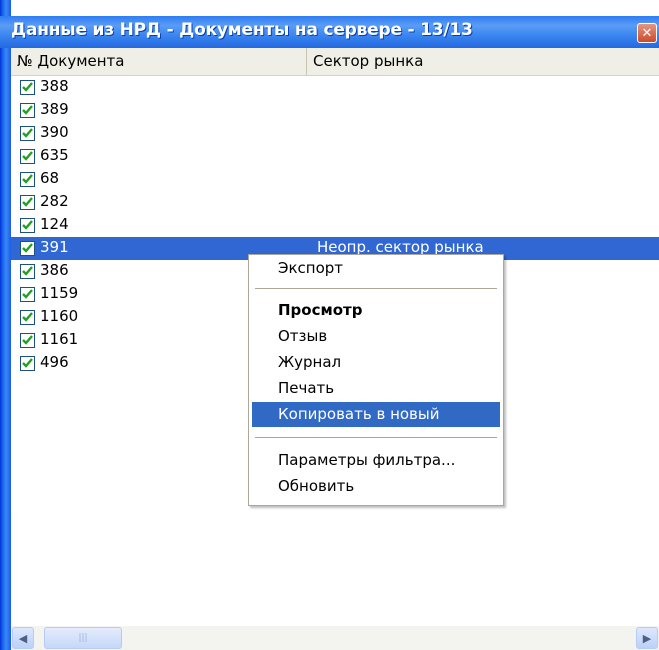  I want to click on menu-item-export: Экспорт, so click(376, 268).